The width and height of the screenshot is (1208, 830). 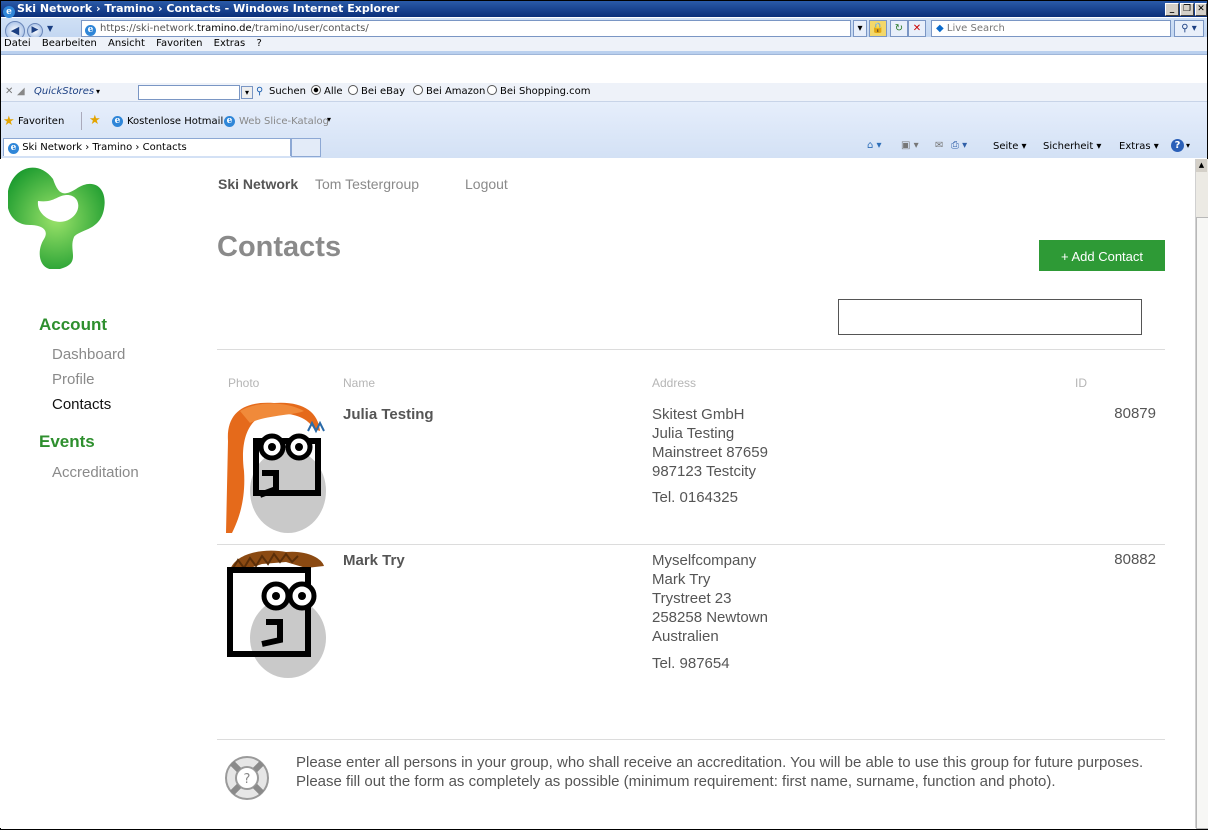 I want to click on nav-ski-network: Ski Network, so click(x=258, y=184).